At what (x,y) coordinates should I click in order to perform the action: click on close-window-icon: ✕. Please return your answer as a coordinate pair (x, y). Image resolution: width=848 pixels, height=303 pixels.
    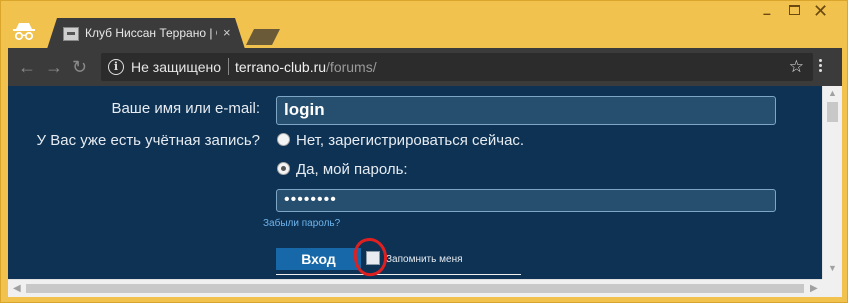
    Looking at the image, I should click on (820, 11).